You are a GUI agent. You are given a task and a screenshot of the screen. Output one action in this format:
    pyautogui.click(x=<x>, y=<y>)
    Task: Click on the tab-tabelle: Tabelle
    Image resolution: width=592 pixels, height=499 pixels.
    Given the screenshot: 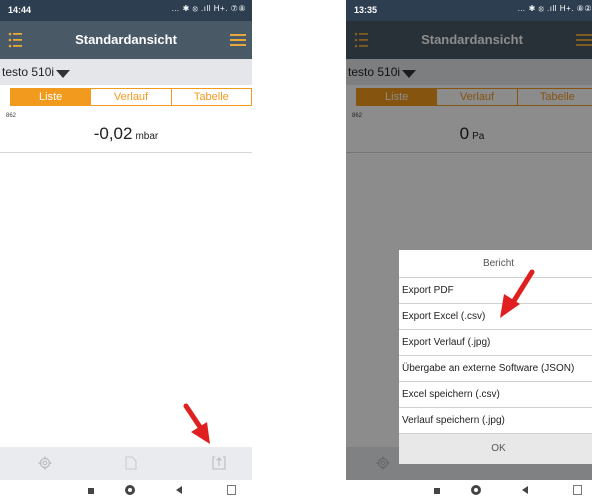 What is the action you would take?
    pyautogui.click(x=211, y=97)
    